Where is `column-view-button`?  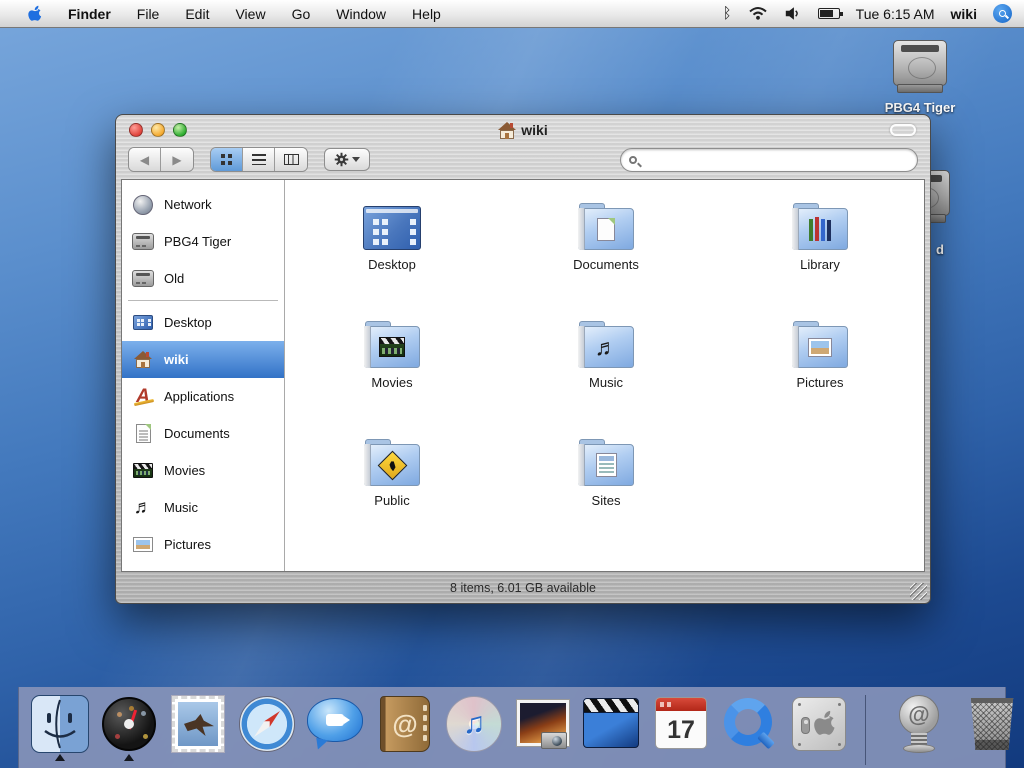
column-view-button is located at coordinates (291, 159).